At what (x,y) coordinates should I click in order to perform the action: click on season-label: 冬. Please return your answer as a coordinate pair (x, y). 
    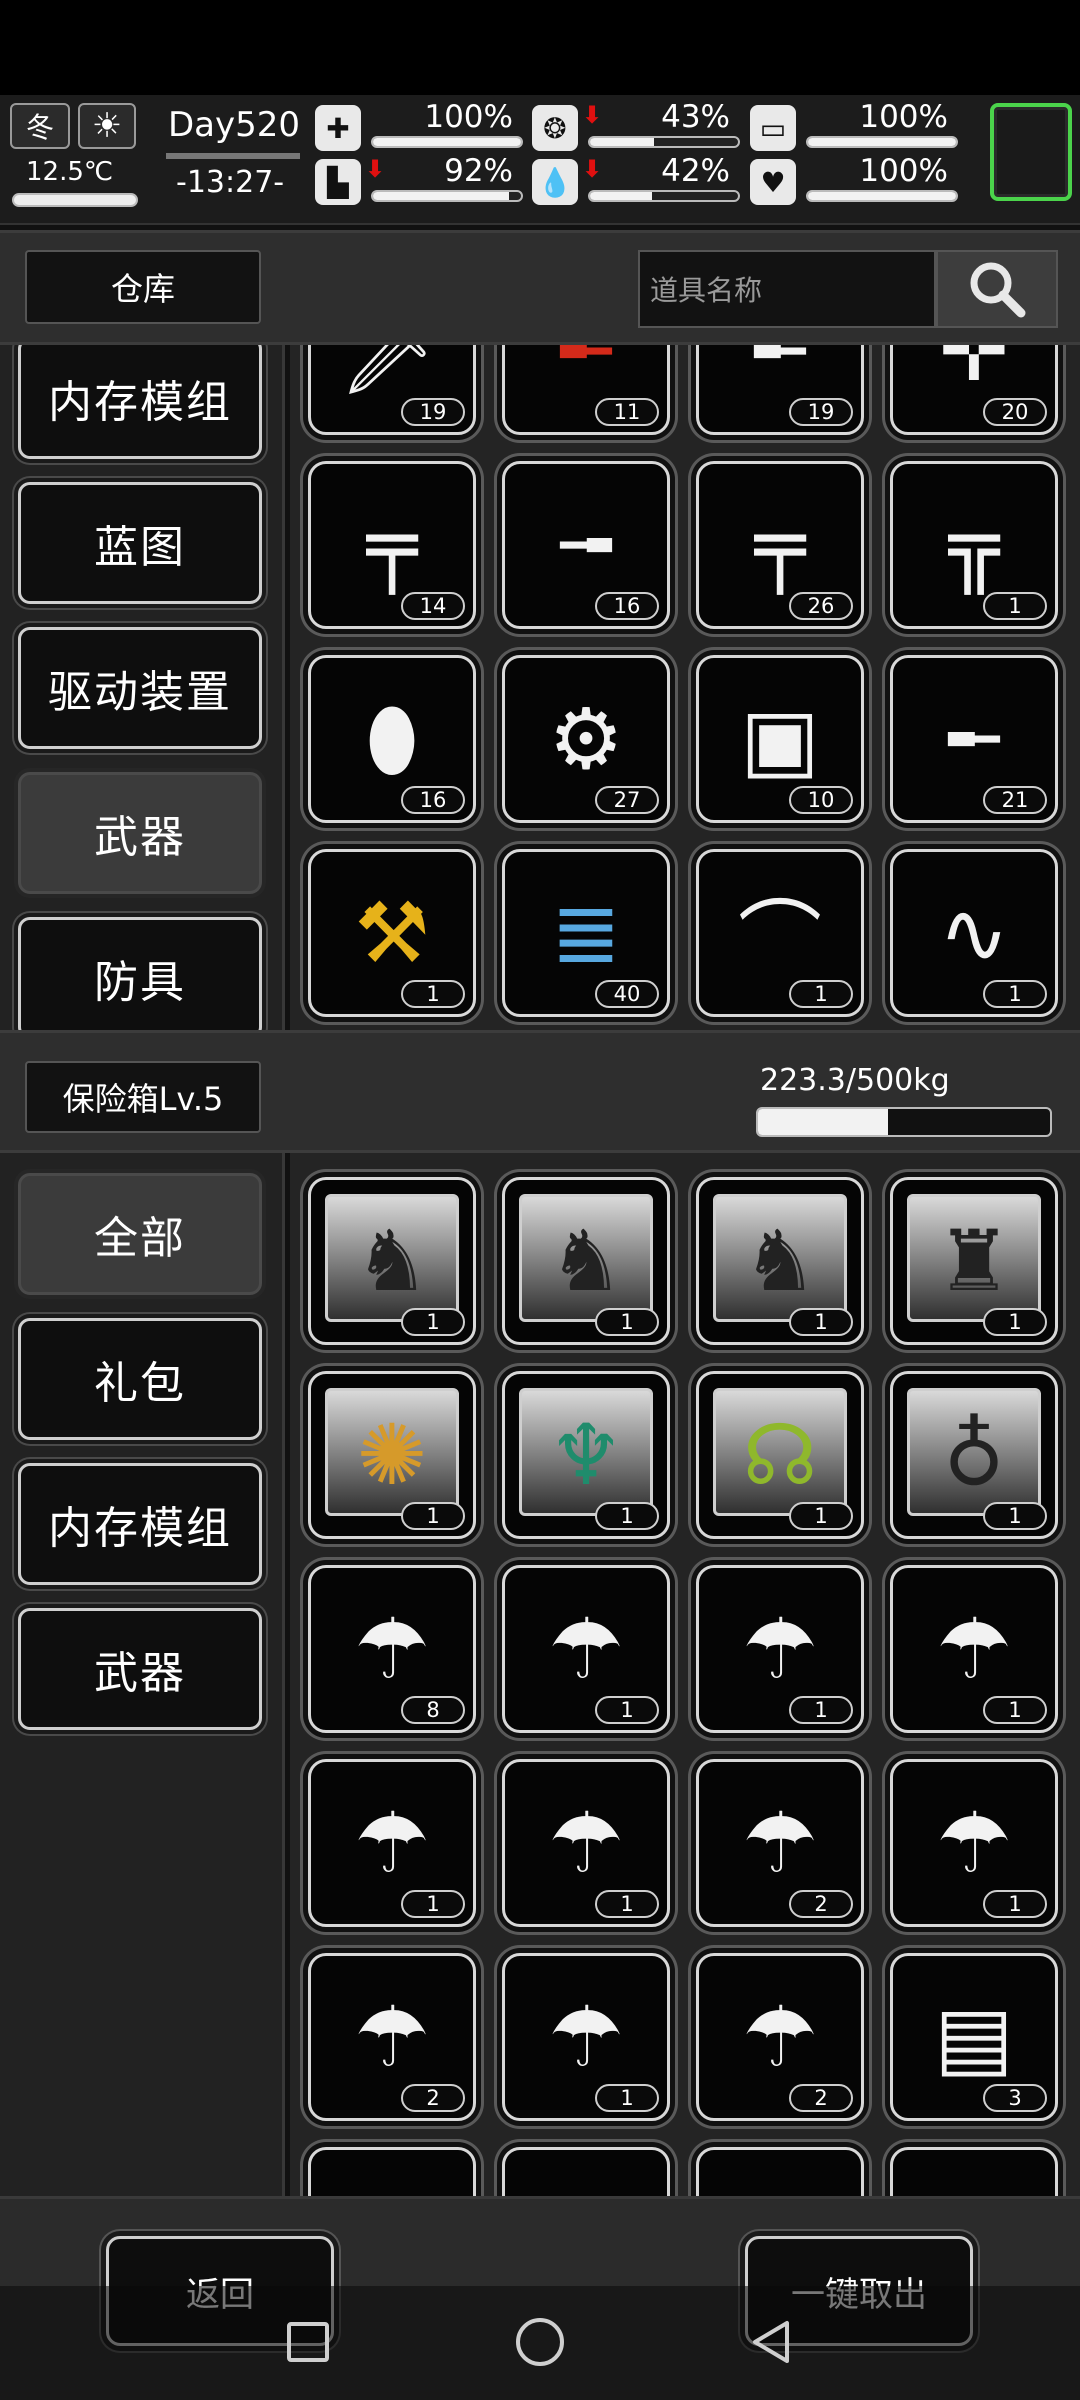
    Looking at the image, I should click on (39, 127).